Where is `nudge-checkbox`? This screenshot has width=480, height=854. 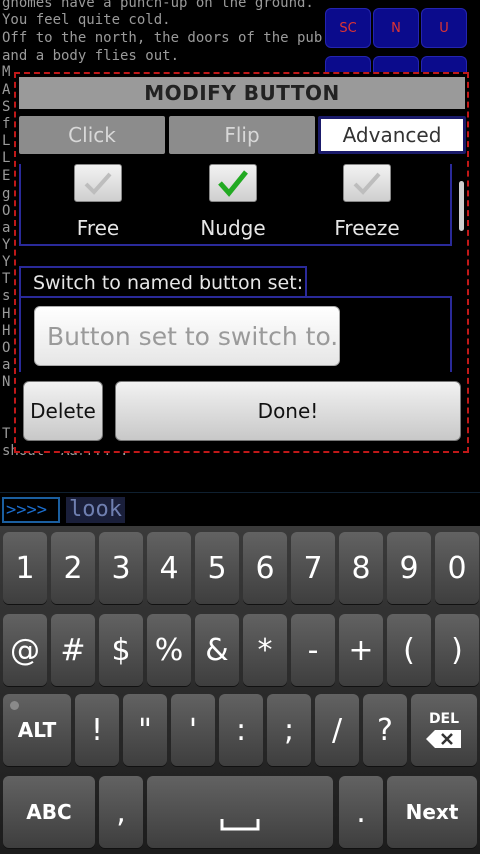
nudge-checkbox is located at coordinates (233, 183).